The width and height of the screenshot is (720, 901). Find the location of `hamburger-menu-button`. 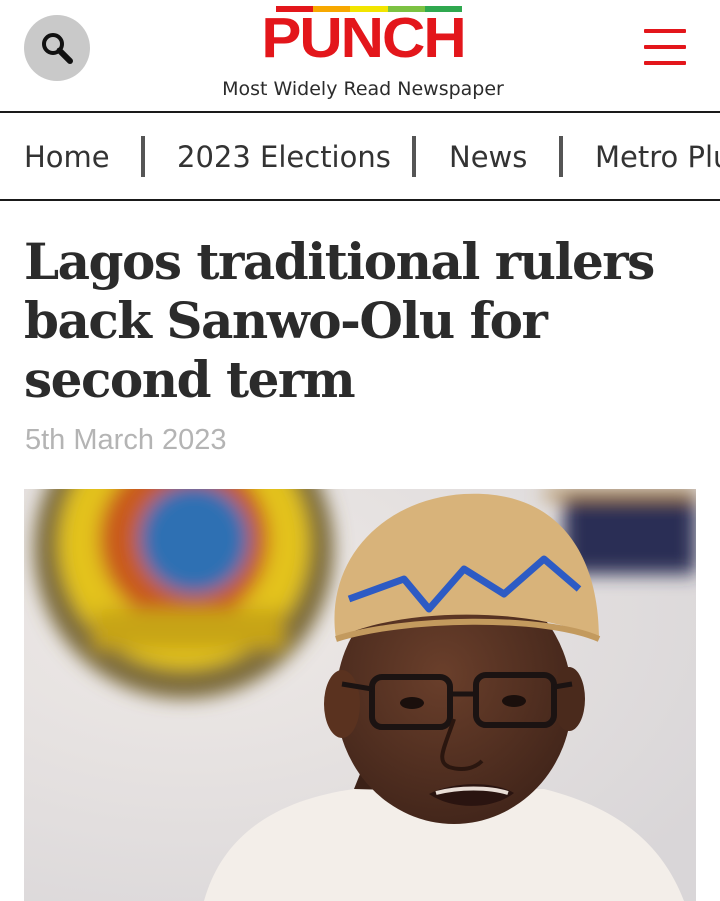

hamburger-menu-button is located at coordinates (665, 47).